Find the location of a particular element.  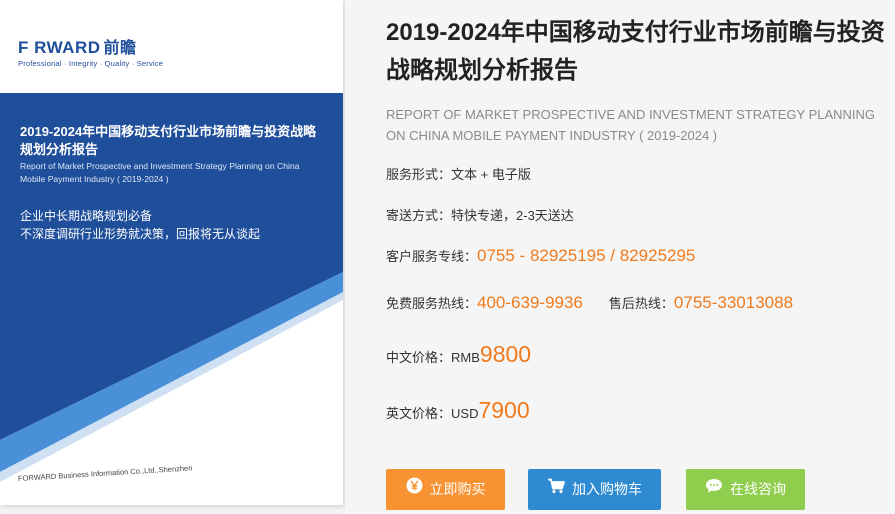

yen-icon is located at coordinates (414, 489).